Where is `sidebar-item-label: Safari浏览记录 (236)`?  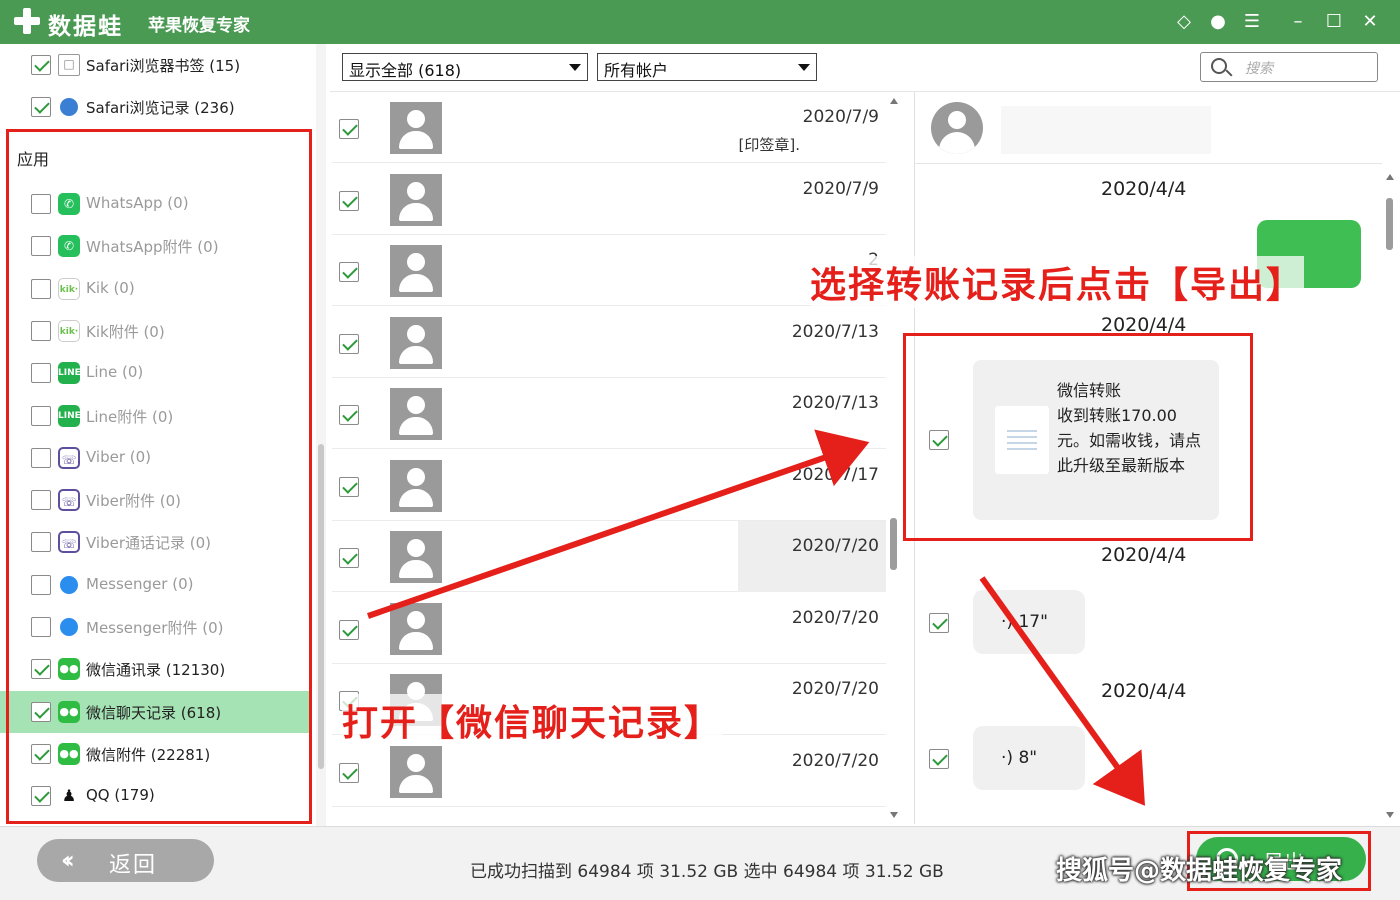 sidebar-item-label: Safari浏览记录 (236) is located at coordinates (160, 108).